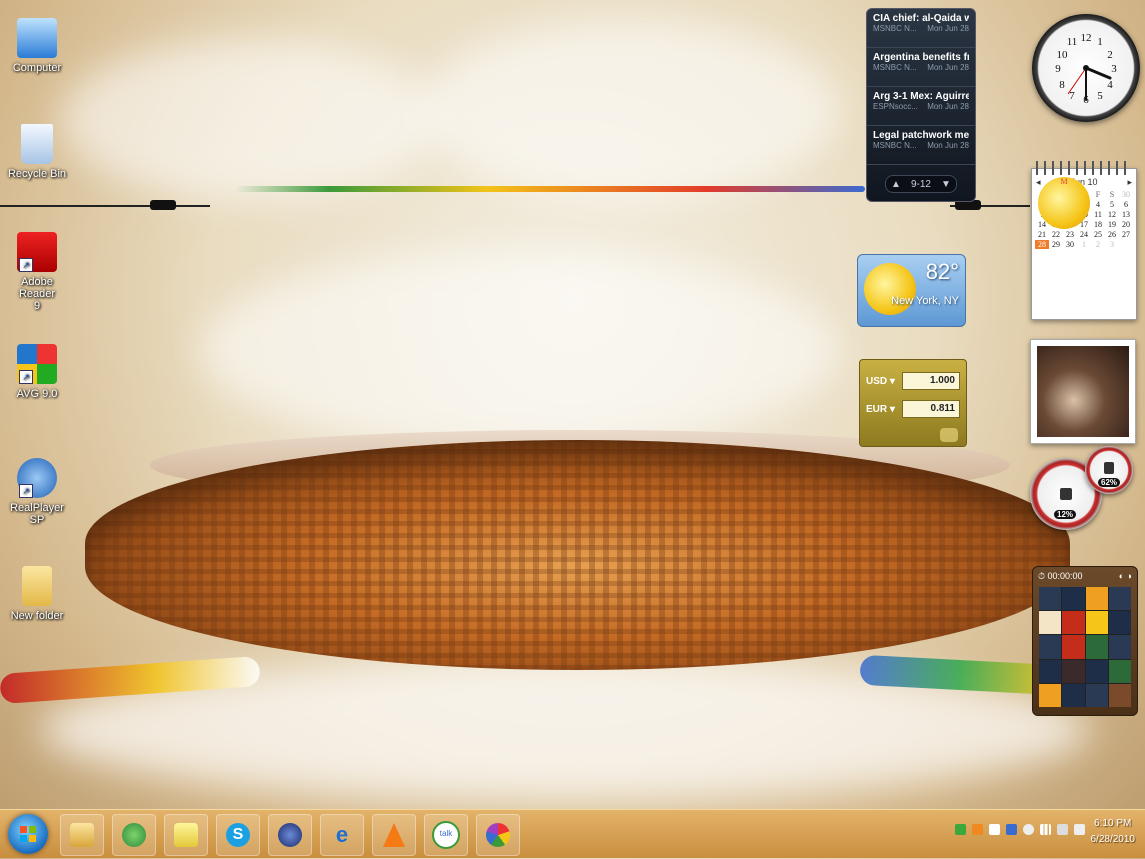 This screenshot has width=1145, height=859. I want to click on currency-select-usd: USD ▾, so click(882, 381).